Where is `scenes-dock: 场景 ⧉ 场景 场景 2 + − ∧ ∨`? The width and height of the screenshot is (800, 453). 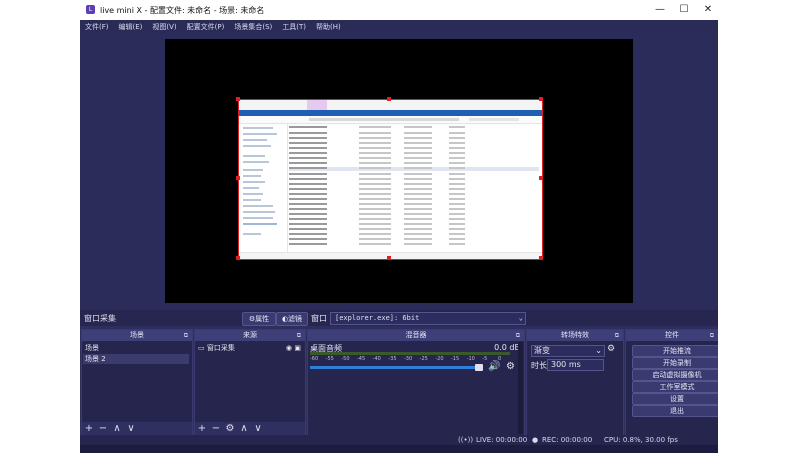
scenes-dock: 场景 ⧉ 场景 场景 2 + − ∧ ∨ is located at coordinates (137, 383).